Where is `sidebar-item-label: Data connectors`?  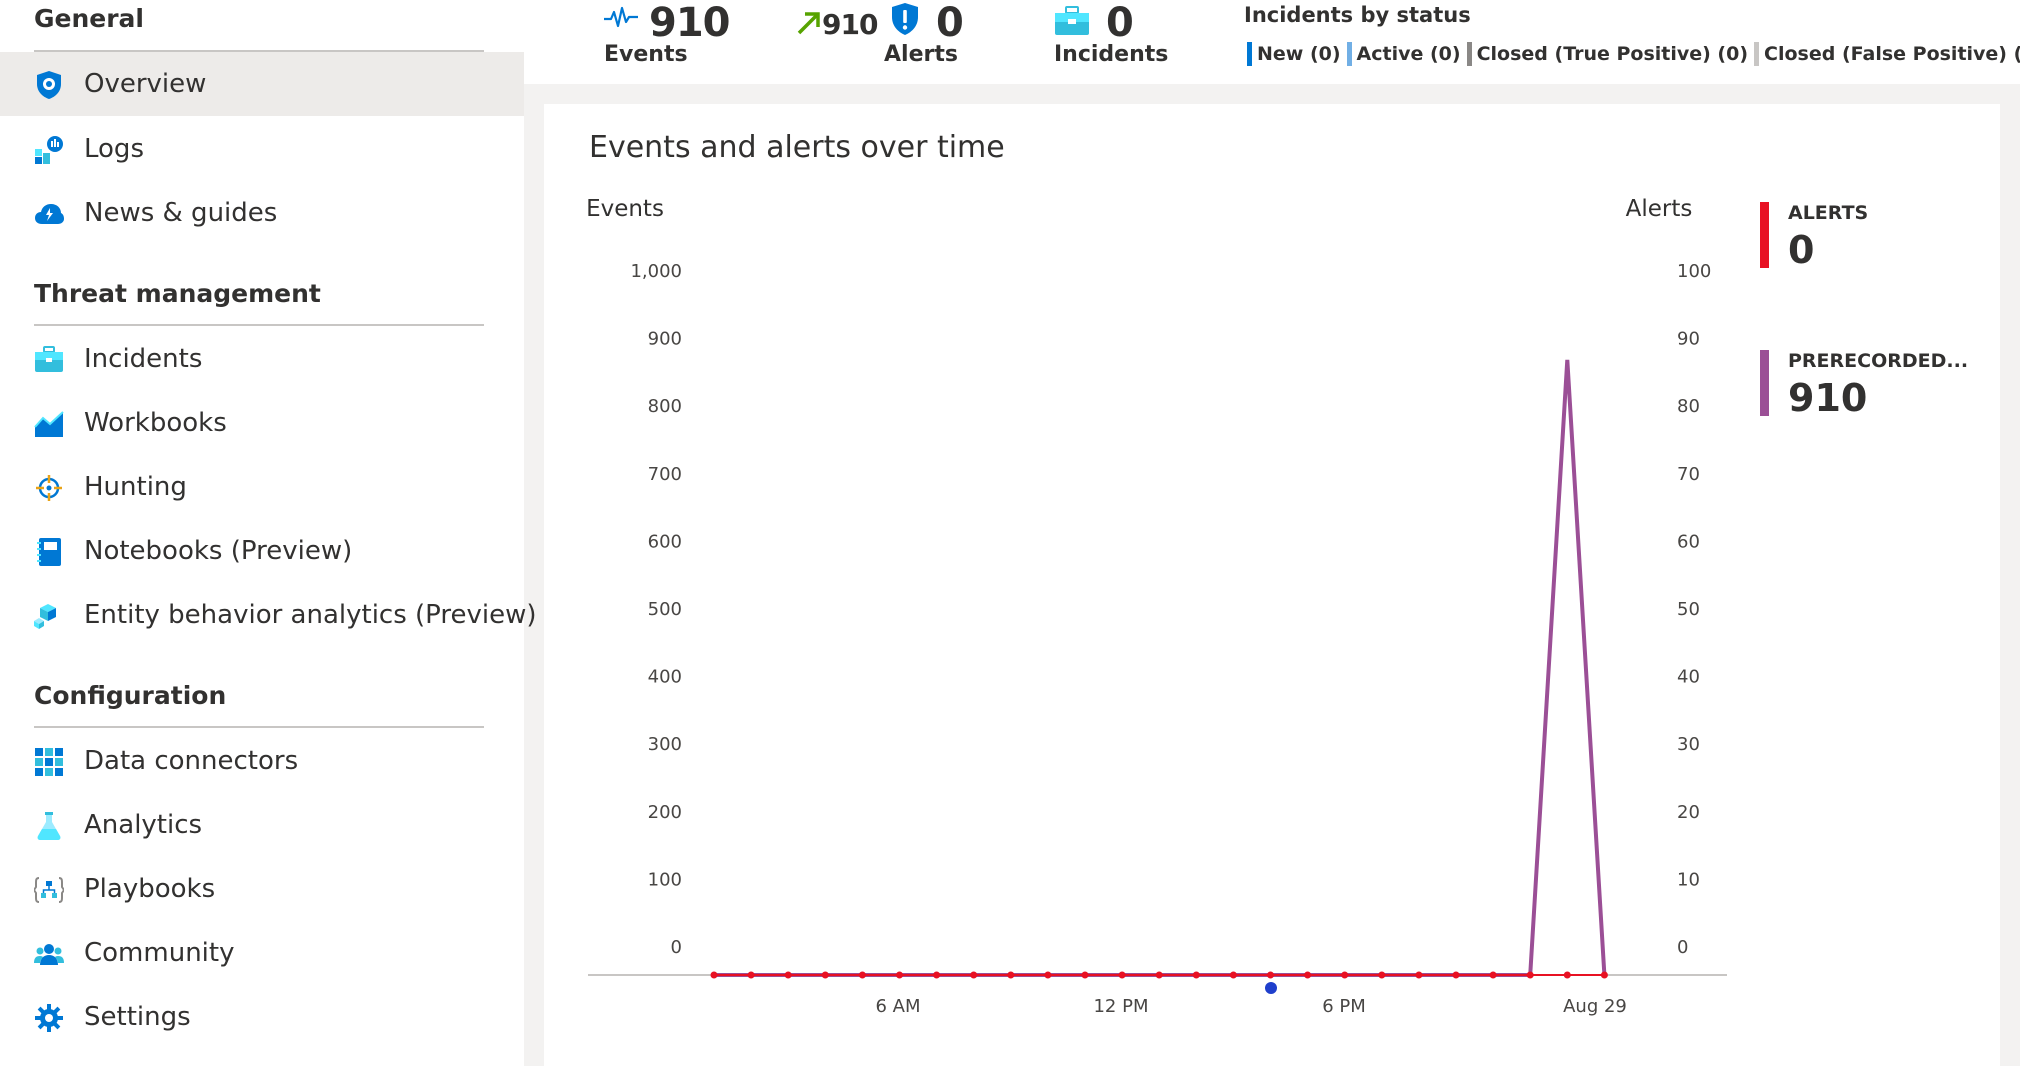
sidebar-item-label: Data connectors is located at coordinates (191, 761).